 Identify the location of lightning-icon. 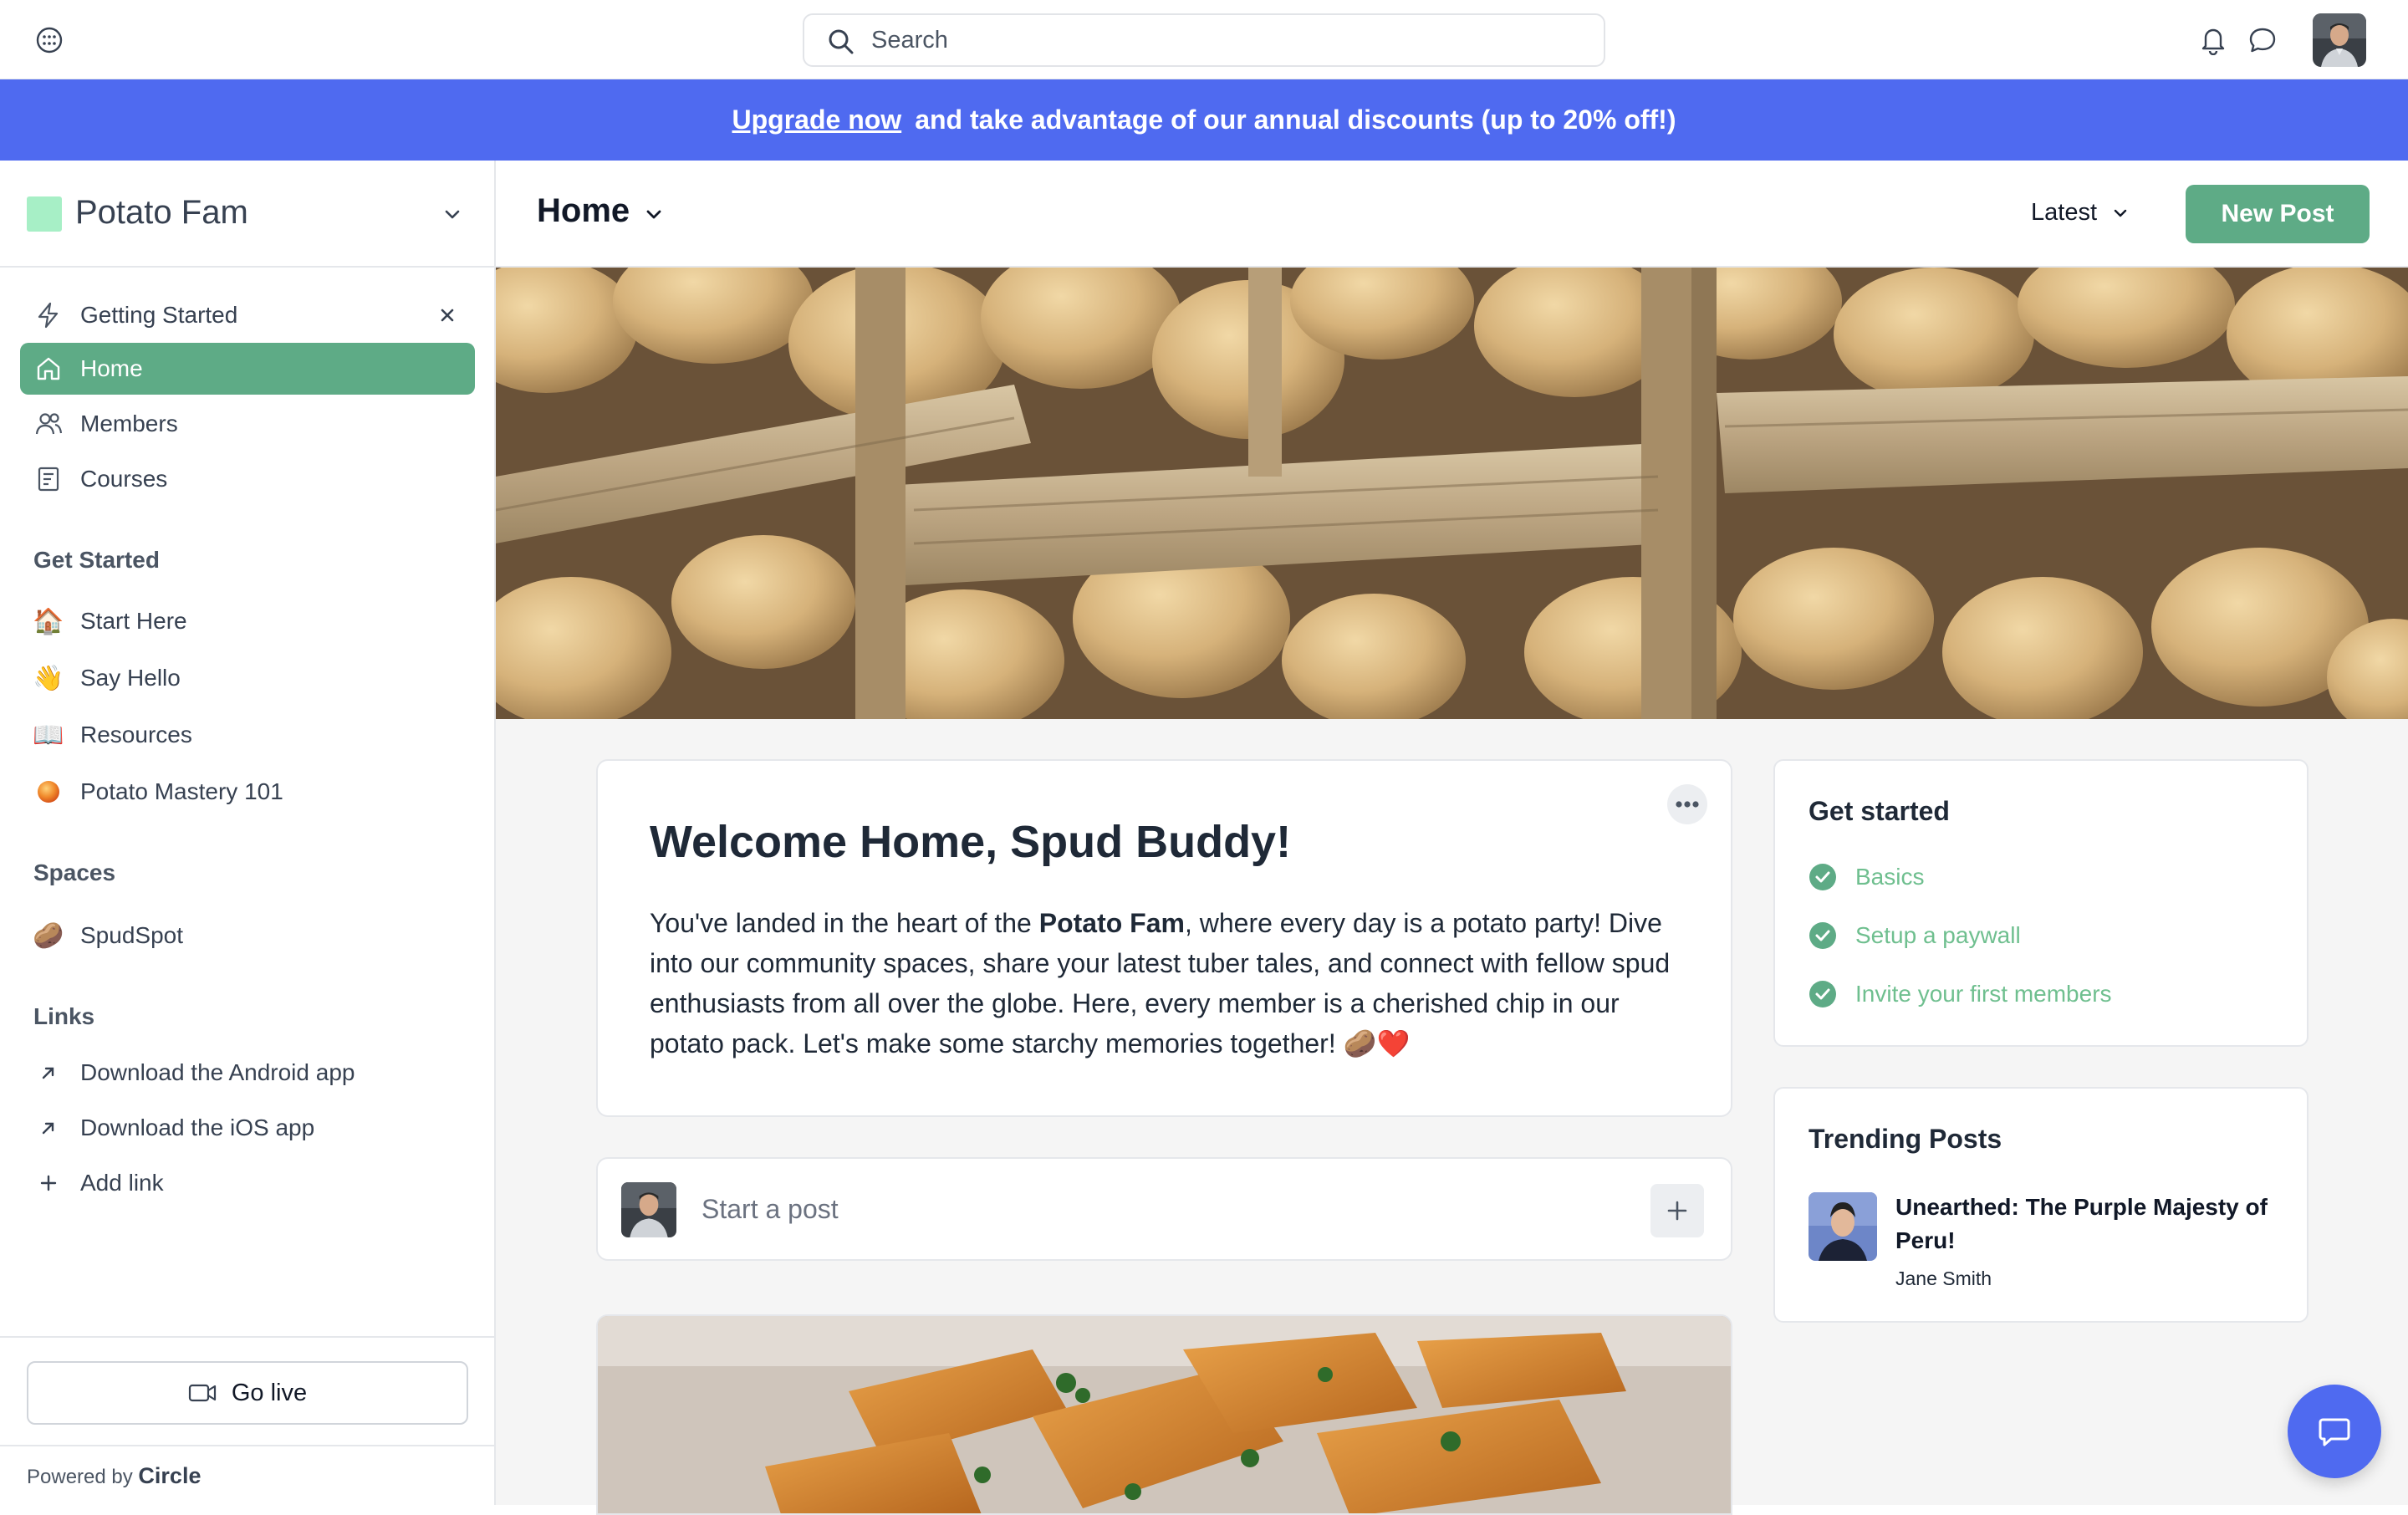
(49, 315).